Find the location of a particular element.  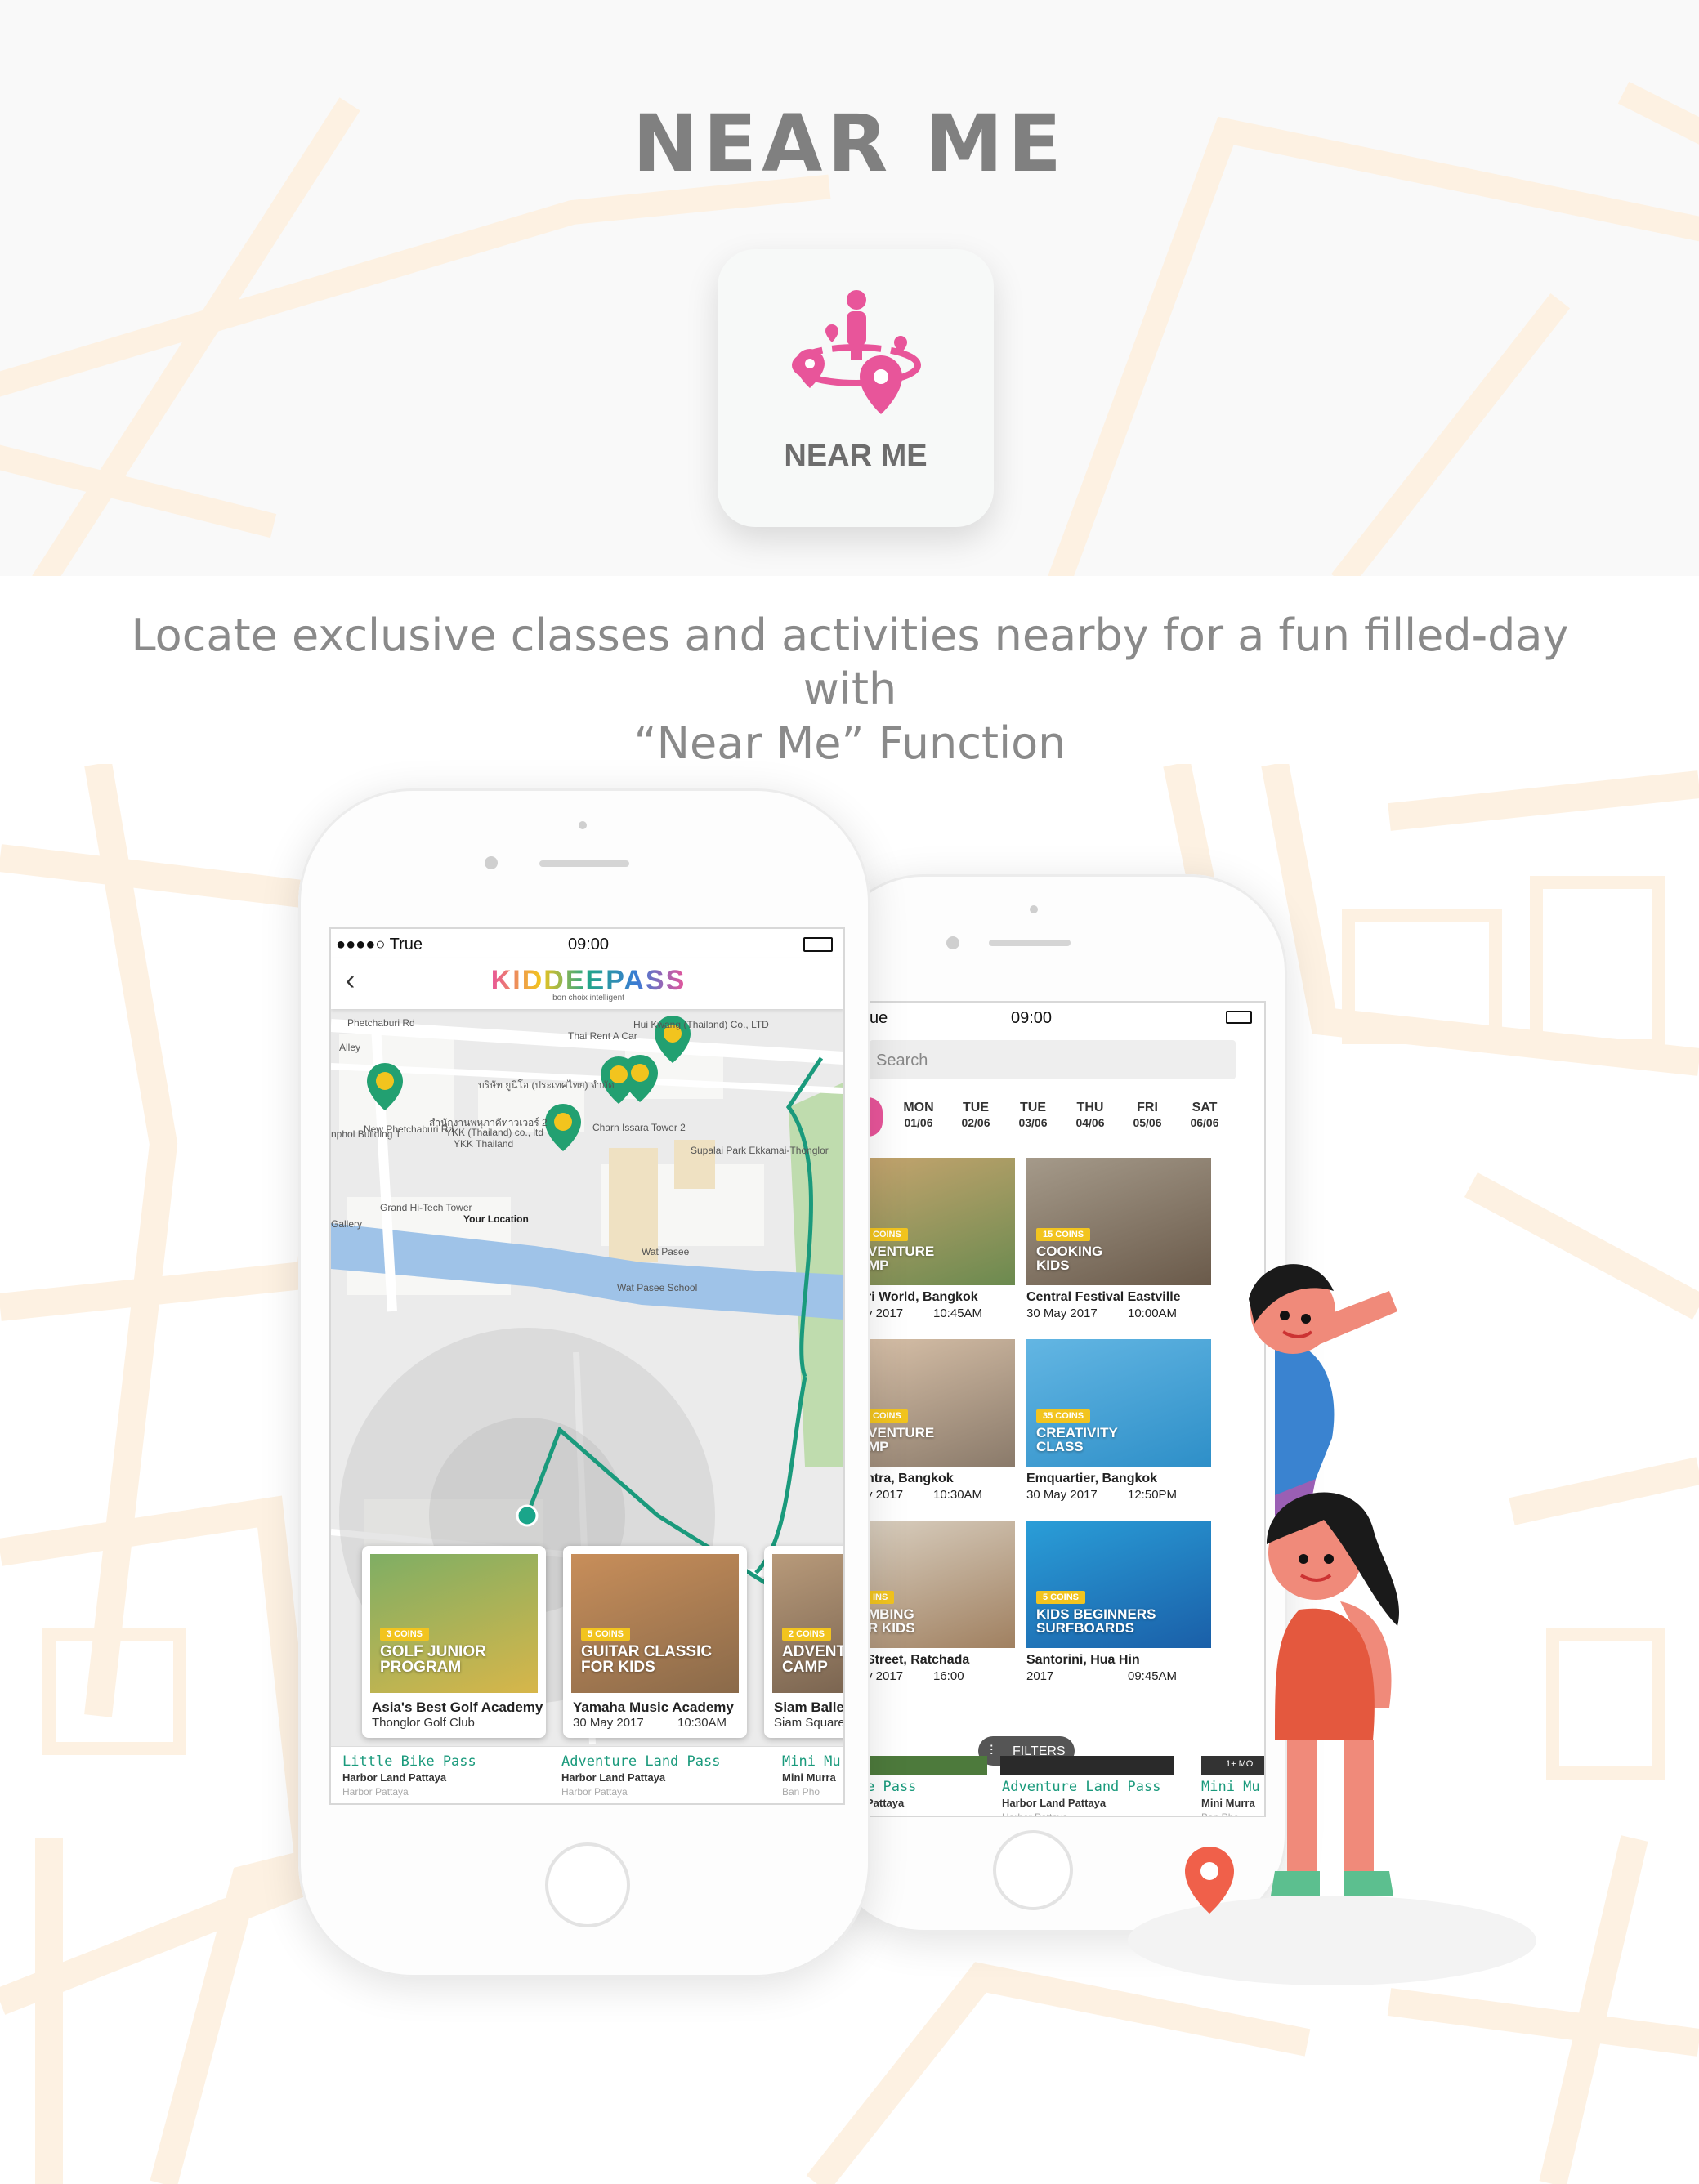

card-title: ADVENTUCAMP is located at coordinates (813, 1659).